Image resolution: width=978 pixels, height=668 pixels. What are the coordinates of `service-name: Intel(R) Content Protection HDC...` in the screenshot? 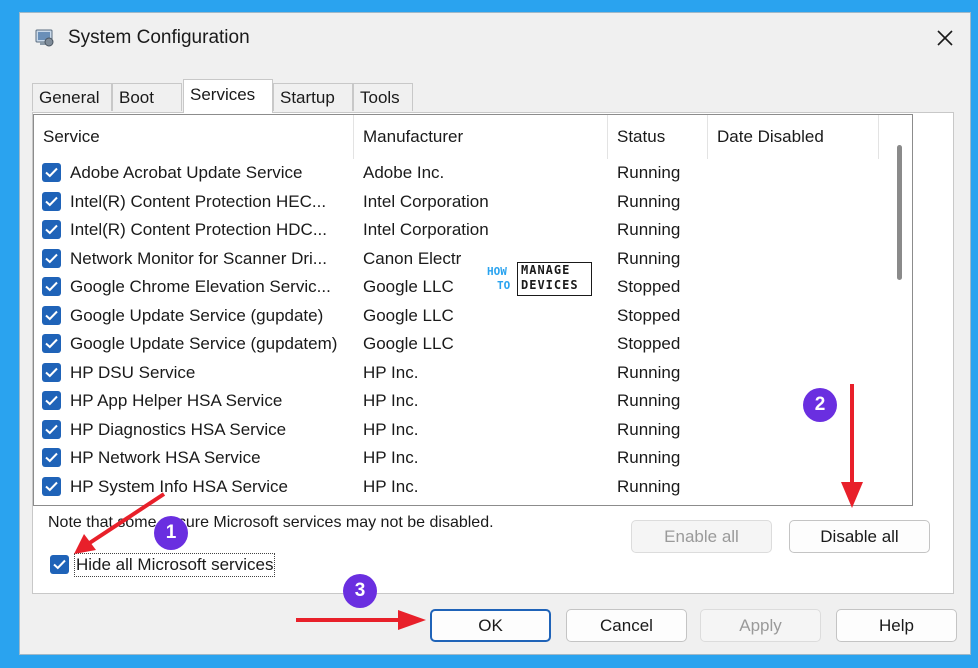 It's located at (198, 229).